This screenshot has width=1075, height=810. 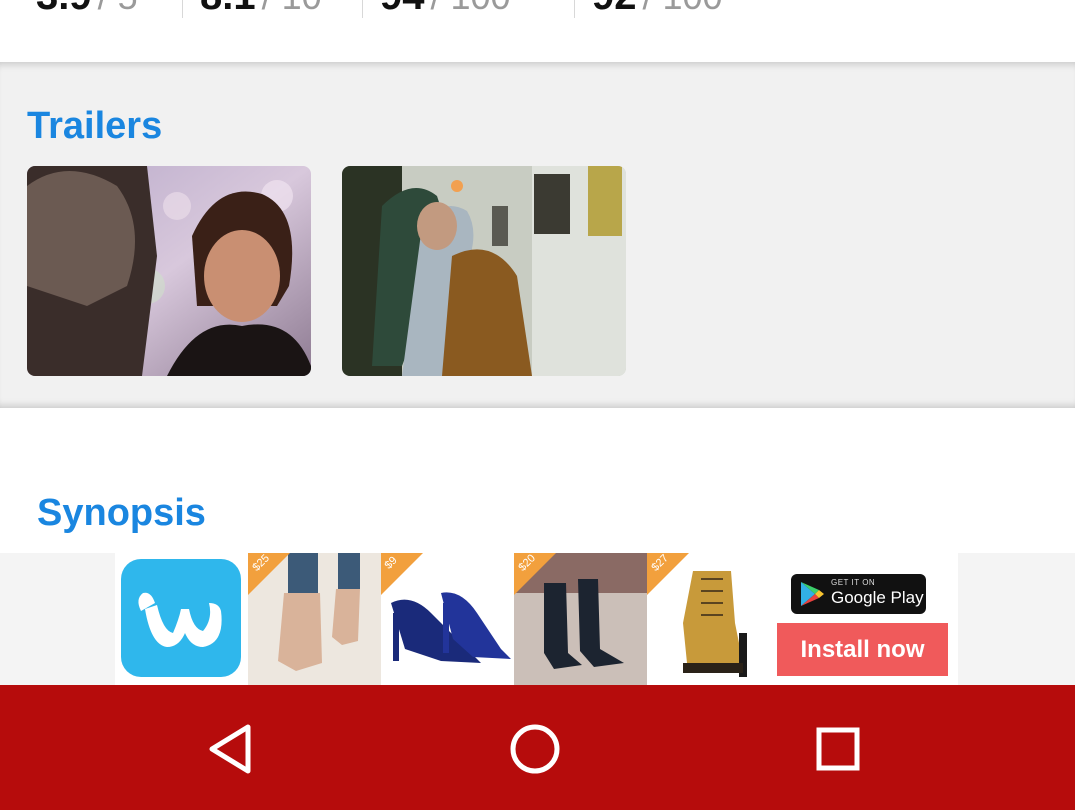 What do you see at coordinates (580, 619) in the screenshot?
I see `ad-product-3: $20` at bounding box center [580, 619].